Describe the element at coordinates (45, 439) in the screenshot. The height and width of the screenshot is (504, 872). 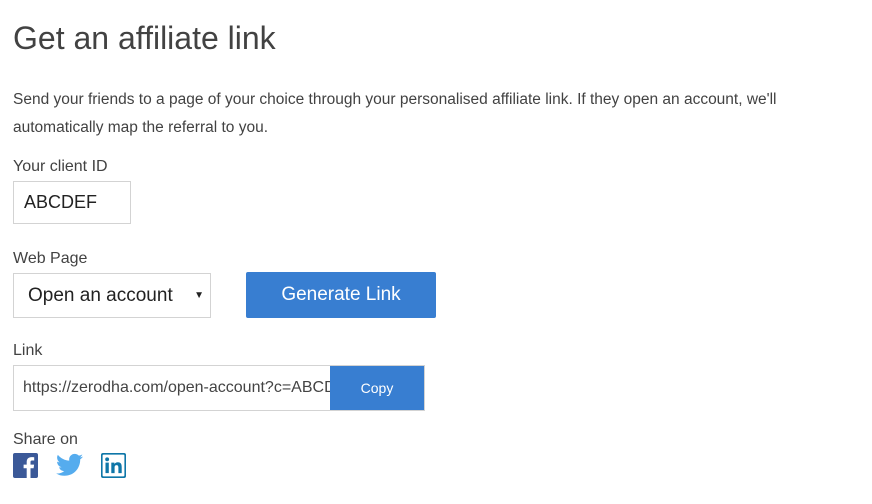
I see `share-label: Share on` at that location.